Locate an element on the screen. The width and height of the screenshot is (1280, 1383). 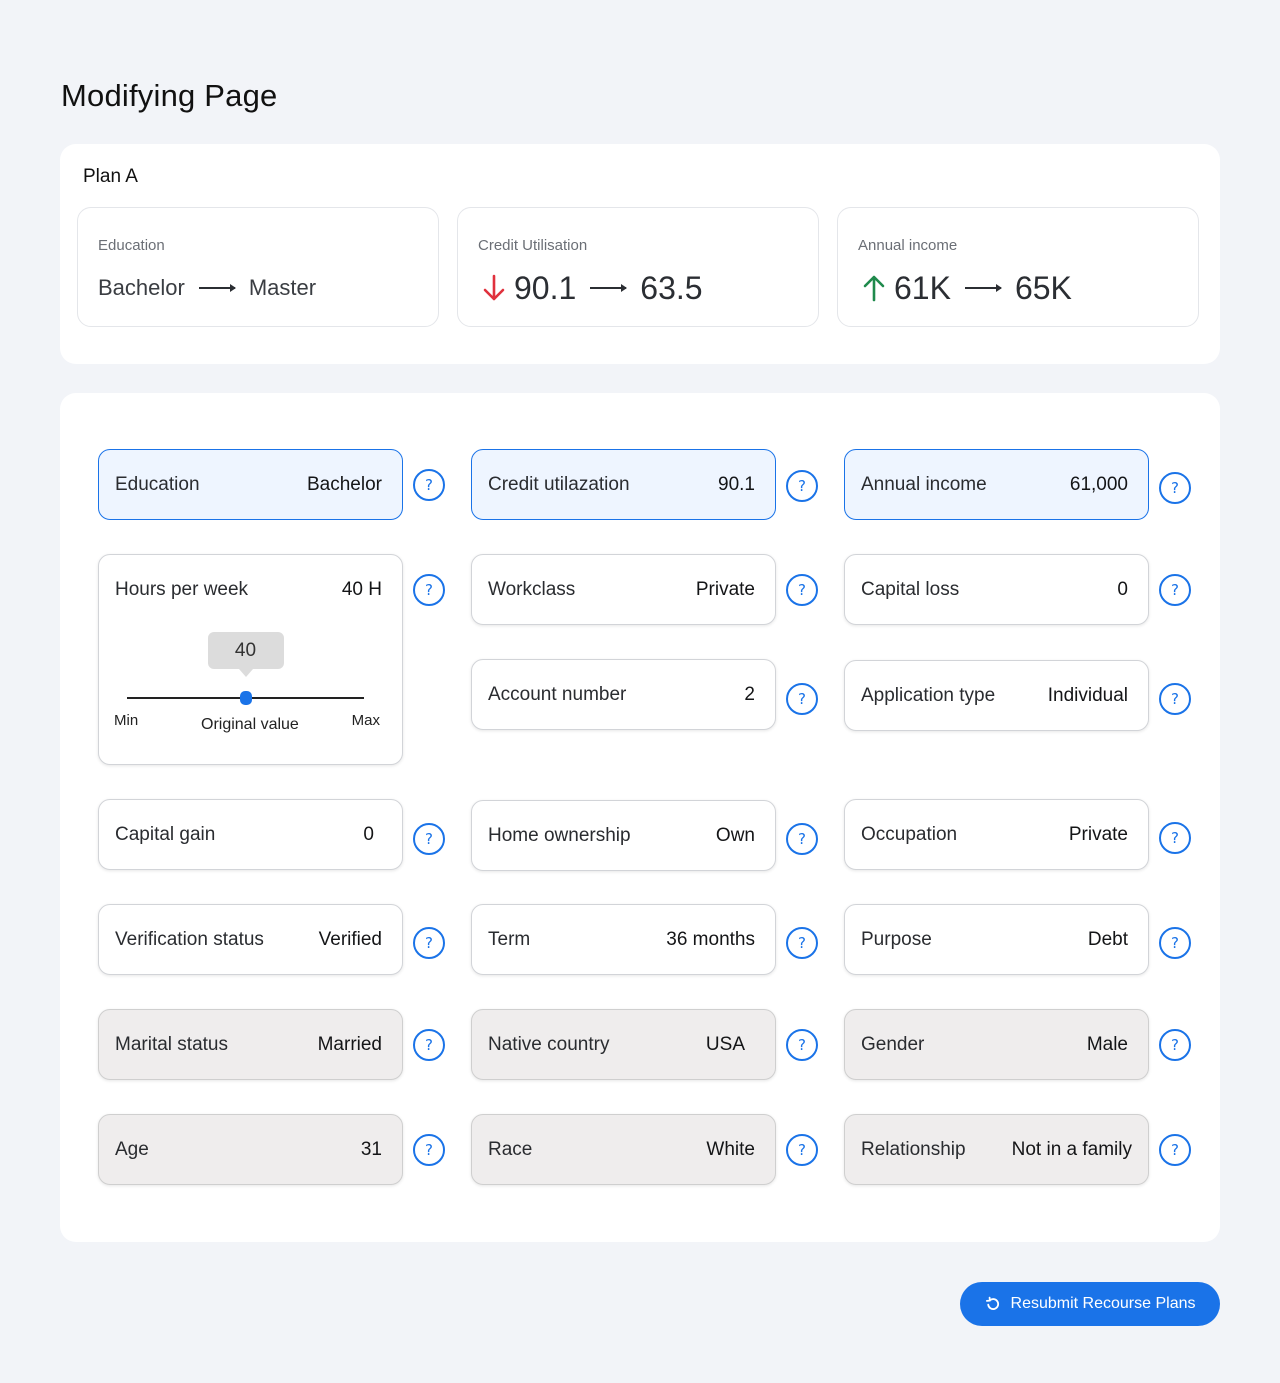
arrow-up-icon is located at coordinates (874, 288).